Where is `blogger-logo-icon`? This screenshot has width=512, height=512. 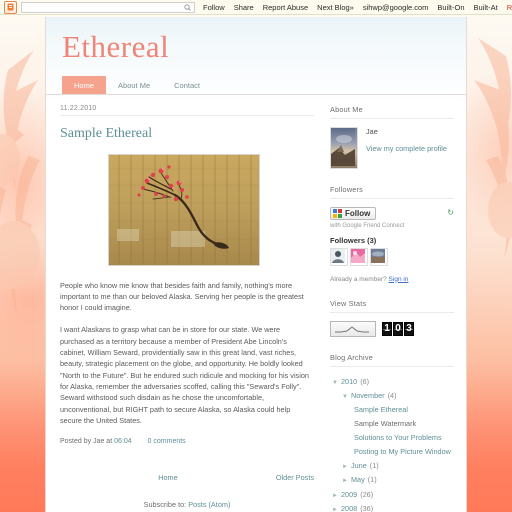 blogger-logo-icon is located at coordinates (10, 7).